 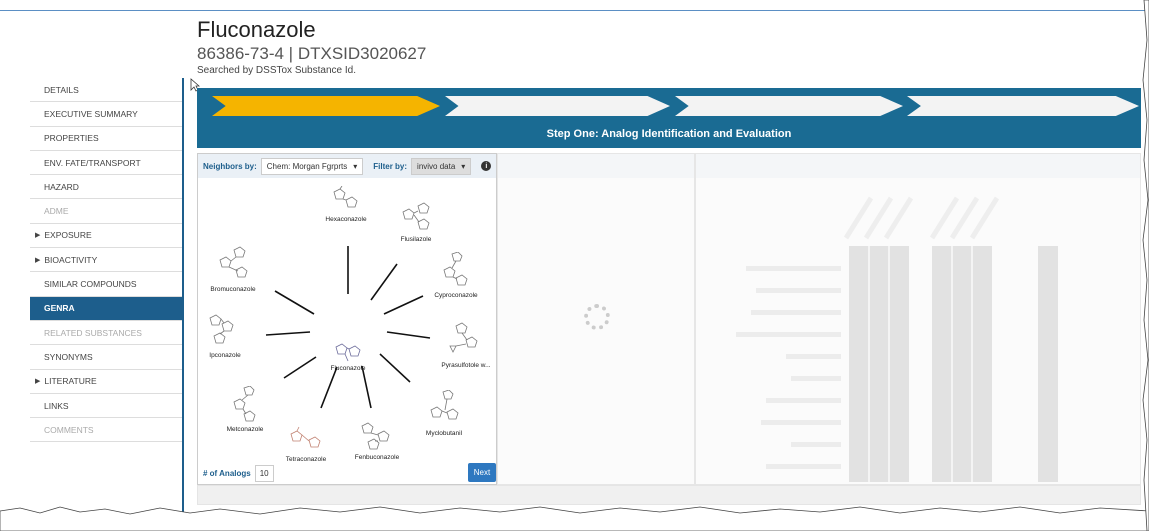 What do you see at coordinates (377, 457) in the screenshot?
I see `compound-label: Fenbuconazole` at bounding box center [377, 457].